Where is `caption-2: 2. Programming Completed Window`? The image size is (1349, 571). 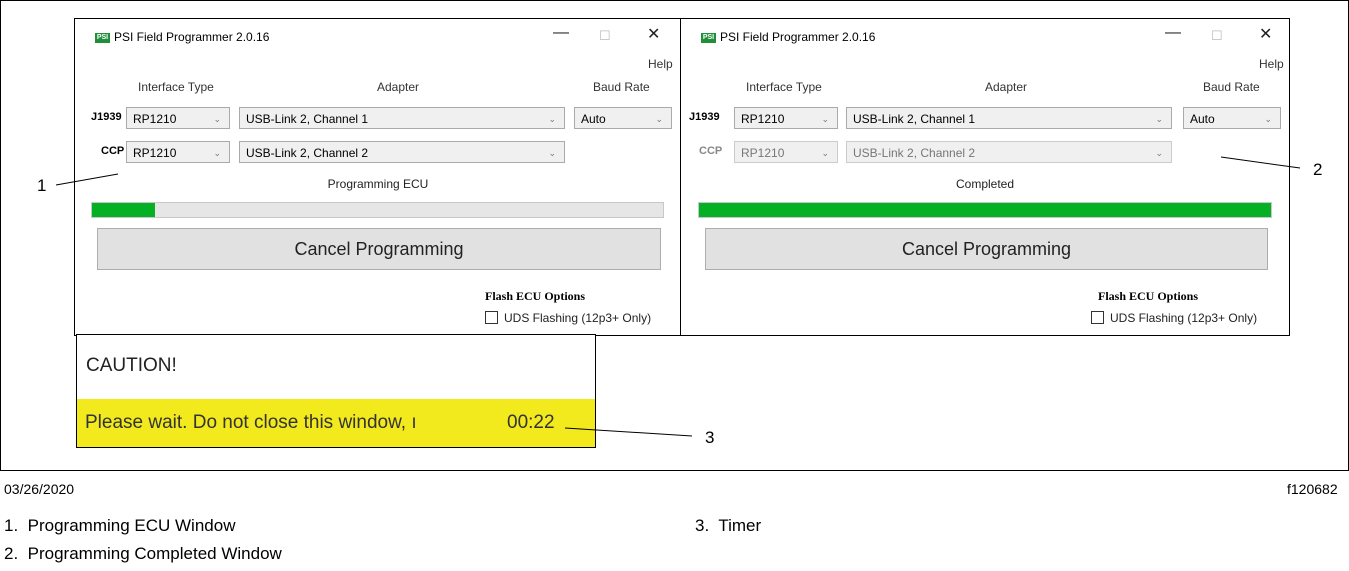
caption-2: 2. Programming Completed Window is located at coordinates (143, 553).